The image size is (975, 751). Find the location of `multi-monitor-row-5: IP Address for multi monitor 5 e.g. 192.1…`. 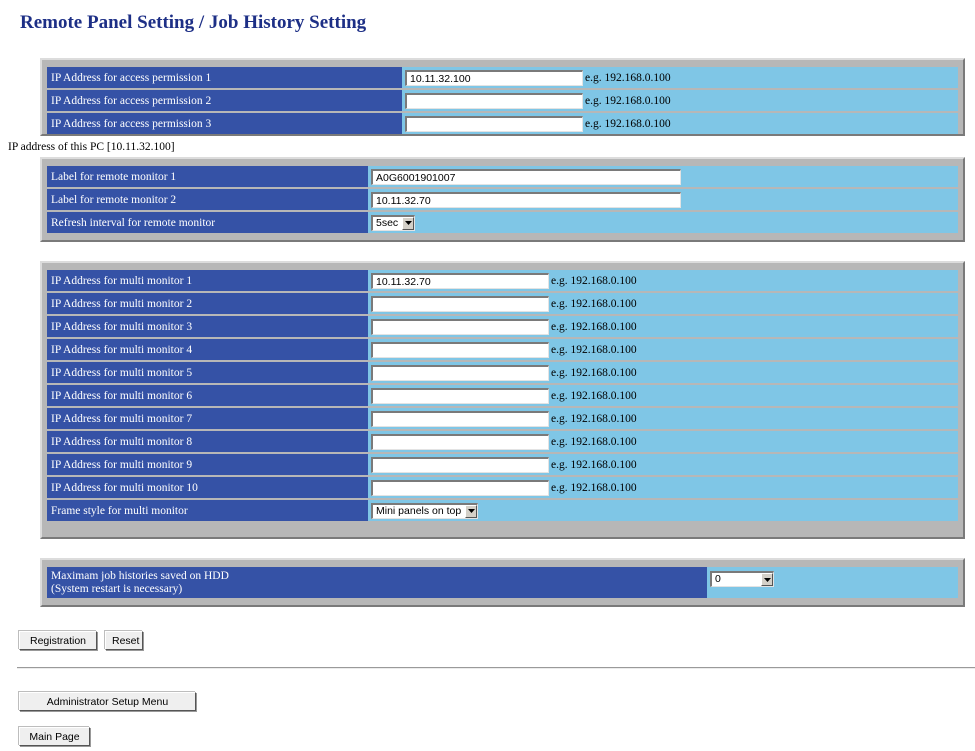

multi-monitor-row-5: IP Address for multi monitor 5 e.g. 192.1… is located at coordinates (502, 372).